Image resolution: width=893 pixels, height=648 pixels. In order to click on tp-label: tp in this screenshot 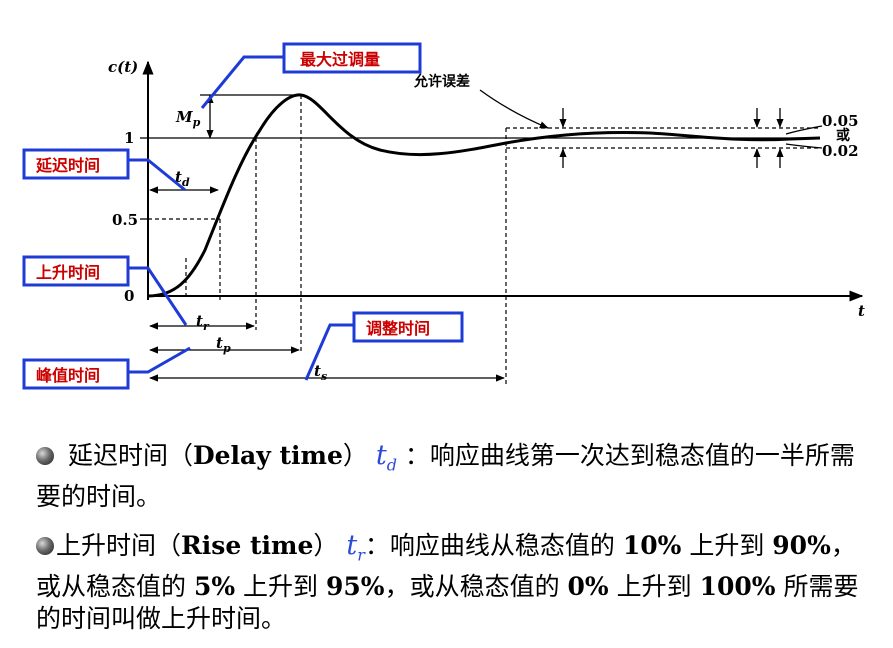, I will do `click(223, 344)`.